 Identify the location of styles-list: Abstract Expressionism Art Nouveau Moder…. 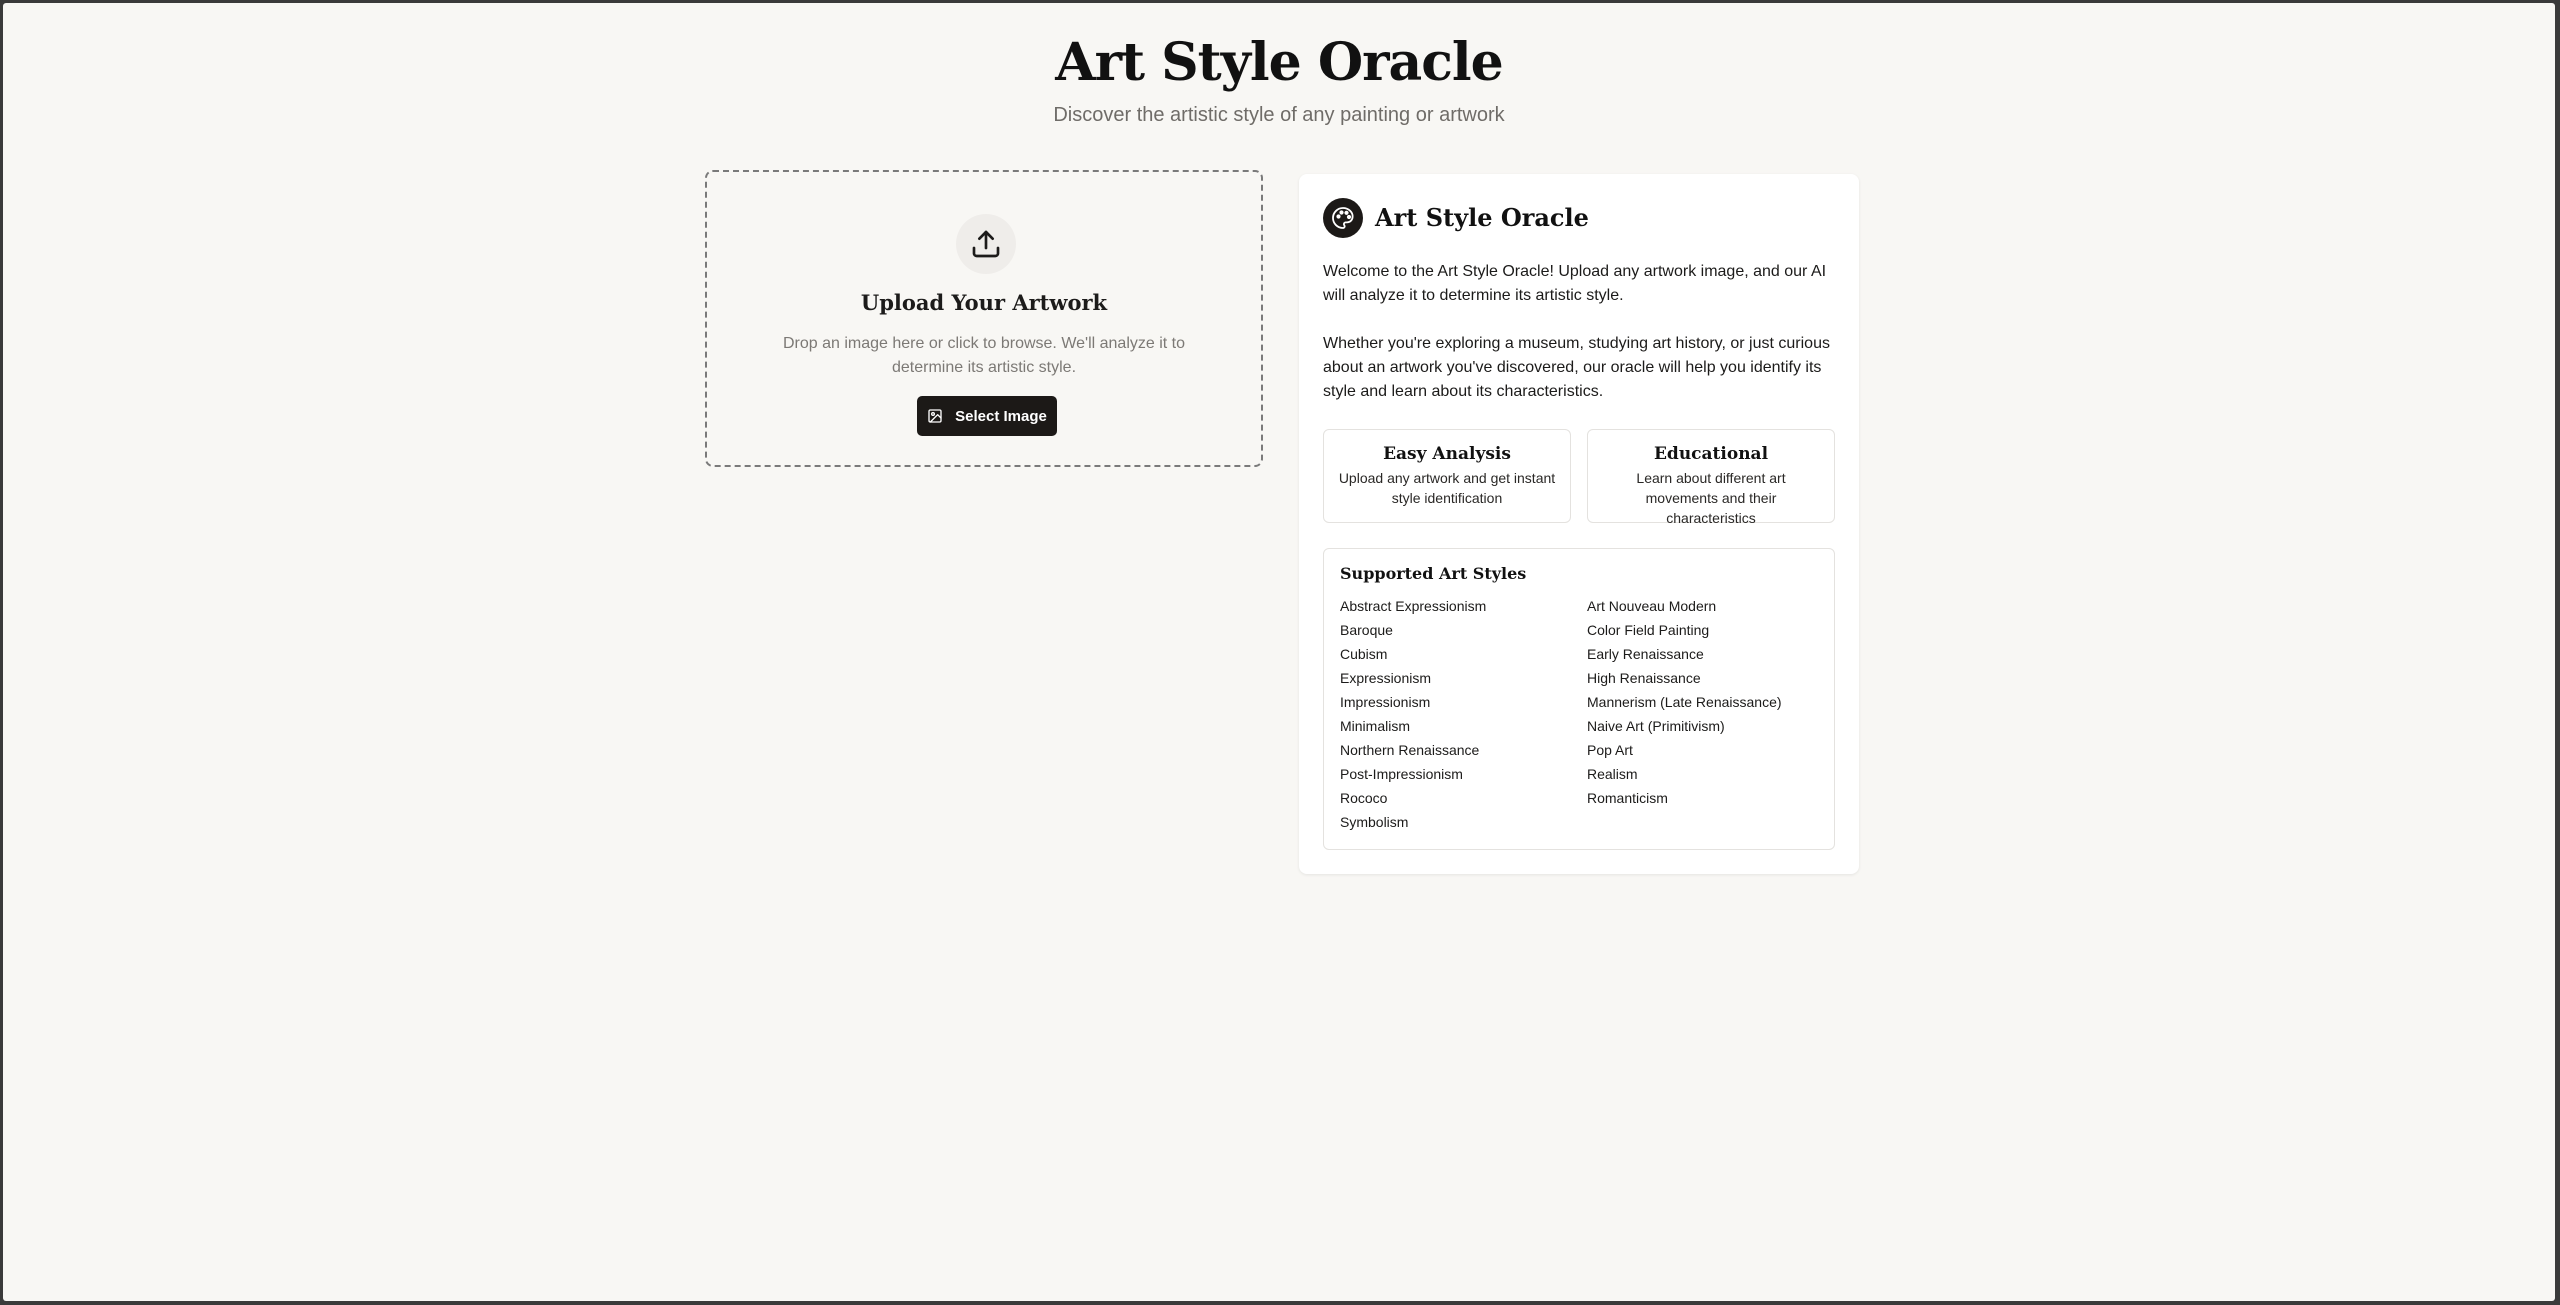
(1580, 714).